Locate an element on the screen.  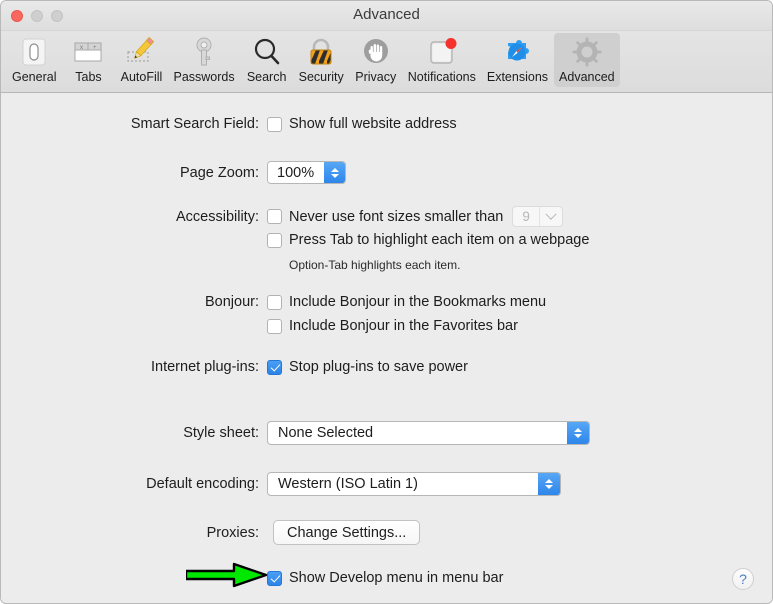
develop-menu-checkbox-row: Show Develop menu in menu bar is located at coordinates (385, 578).